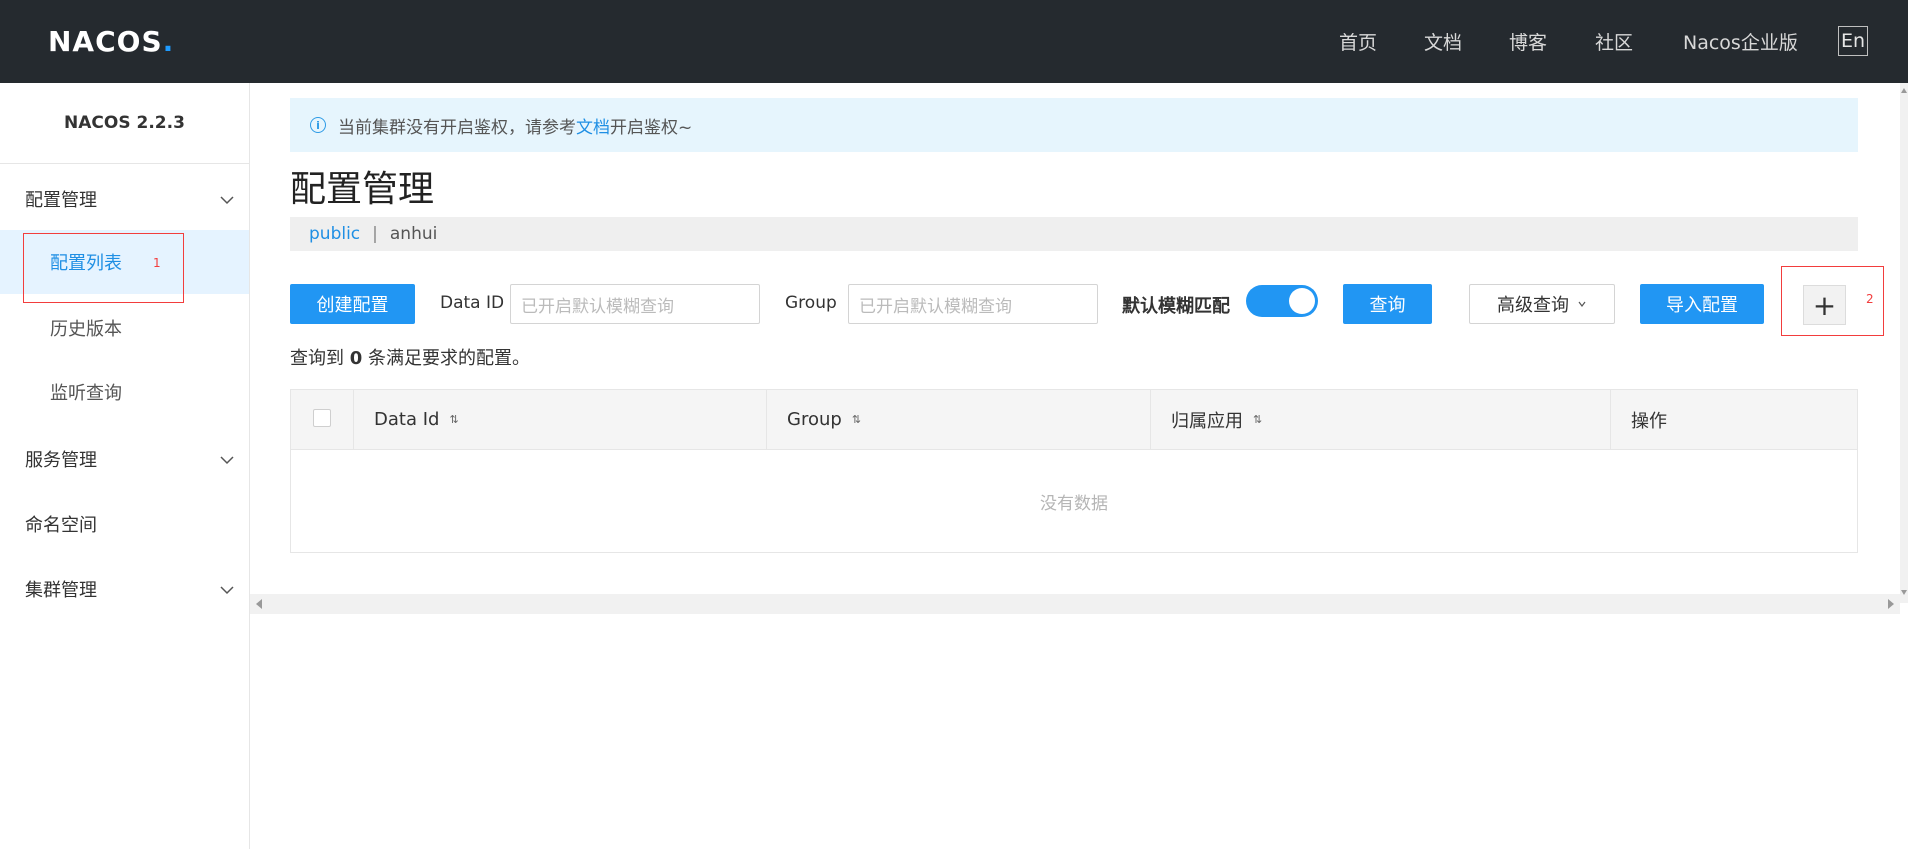  Describe the element at coordinates (352, 304) in the screenshot. I see `create-config-button: 创建配置` at that location.